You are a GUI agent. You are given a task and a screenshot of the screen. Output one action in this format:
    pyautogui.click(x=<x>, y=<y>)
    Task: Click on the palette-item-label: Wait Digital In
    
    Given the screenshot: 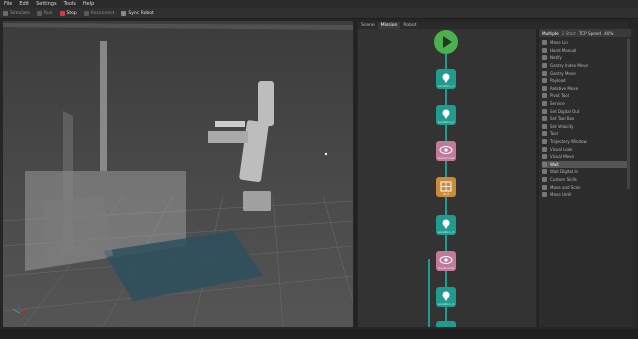 What is the action you would take?
    pyautogui.click(x=564, y=172)
    